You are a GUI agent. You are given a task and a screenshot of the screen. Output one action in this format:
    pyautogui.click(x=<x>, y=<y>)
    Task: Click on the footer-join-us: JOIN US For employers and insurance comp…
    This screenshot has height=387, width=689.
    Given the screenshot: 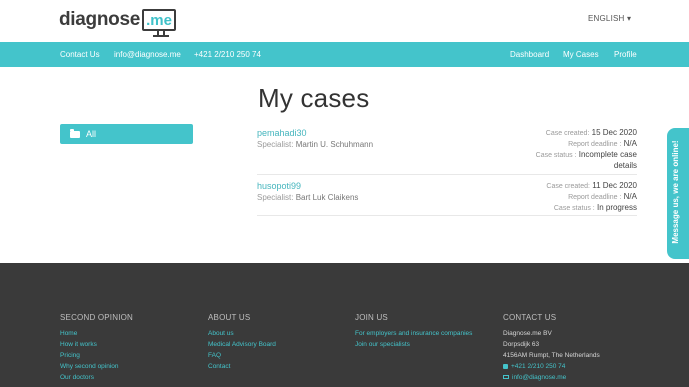 What is the action you would take?
    pyautogui.click(x=413, y=331)
    